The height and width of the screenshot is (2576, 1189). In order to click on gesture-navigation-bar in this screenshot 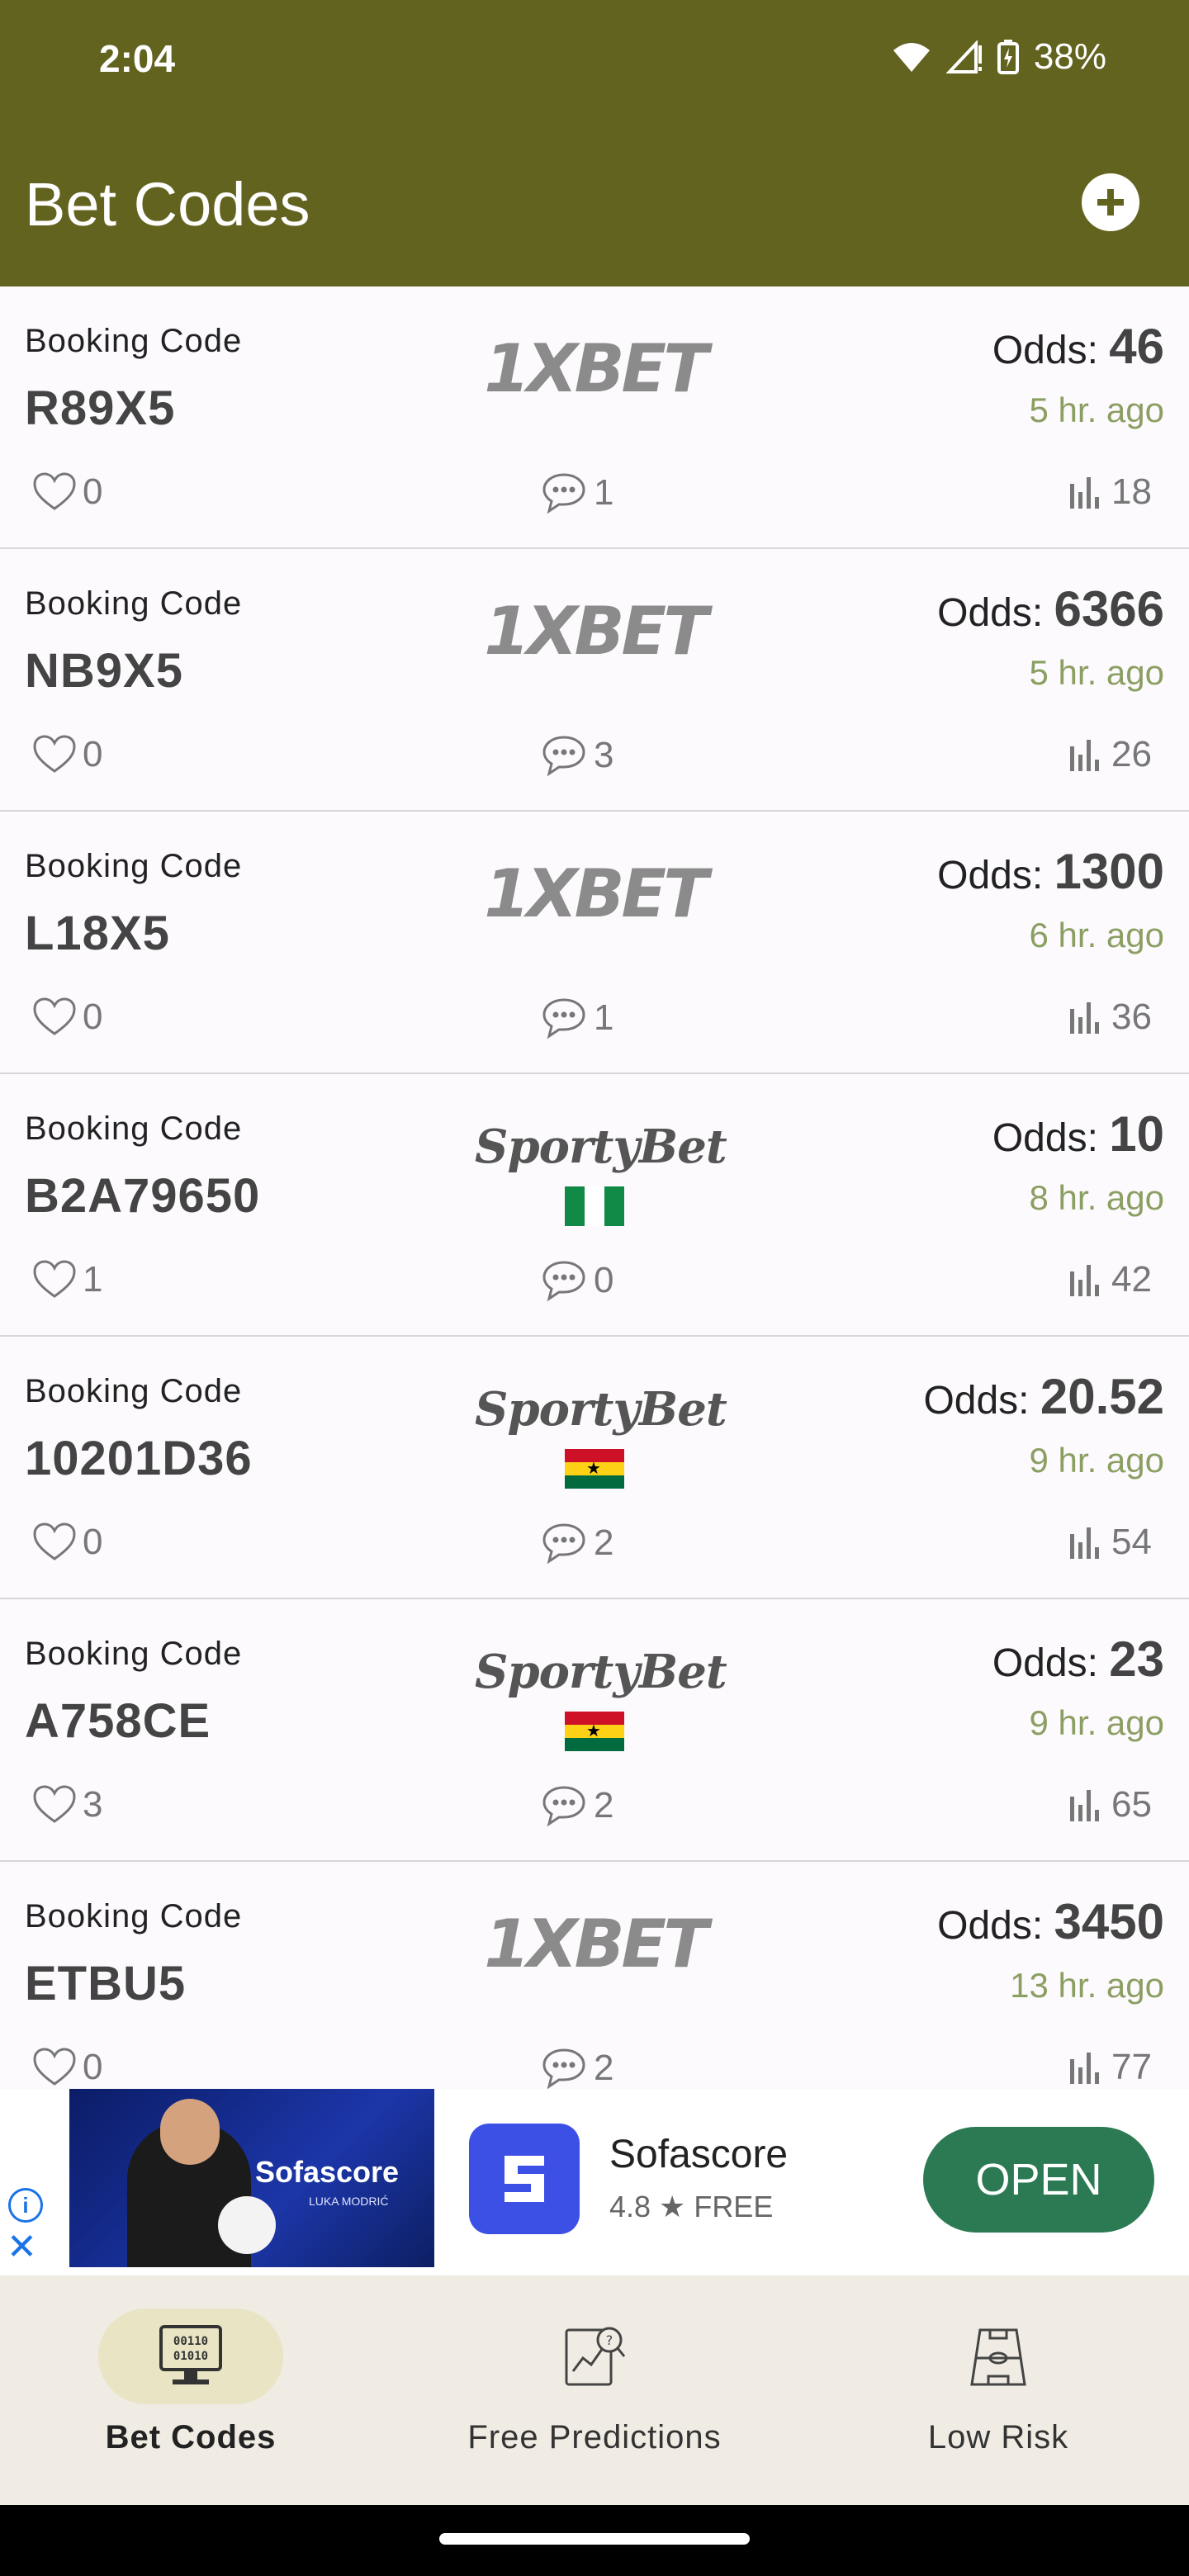, I will do `click(594, 2540)`.